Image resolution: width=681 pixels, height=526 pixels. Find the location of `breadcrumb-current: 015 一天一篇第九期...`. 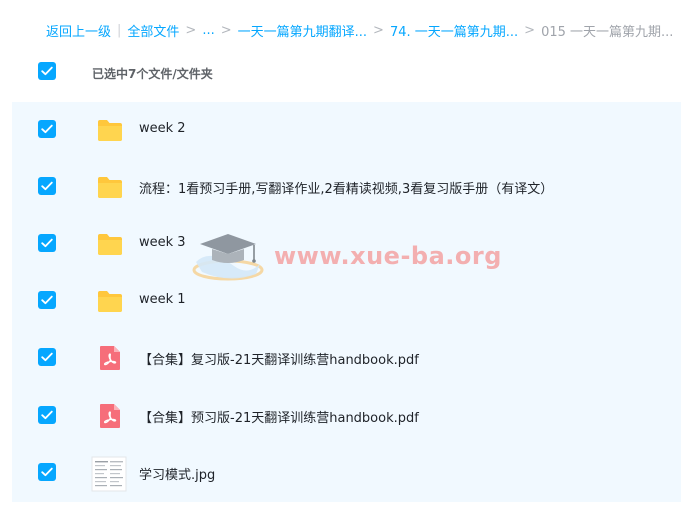

breadcrumb-current: 015 一天一篇第九期... is located at coordinates (607, 32).